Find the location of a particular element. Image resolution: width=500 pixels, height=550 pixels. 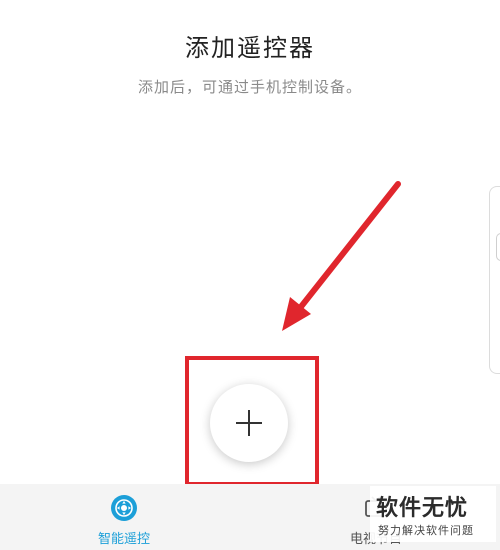

watermark-title: 软件无忧 is located at coordinates (422, 508).